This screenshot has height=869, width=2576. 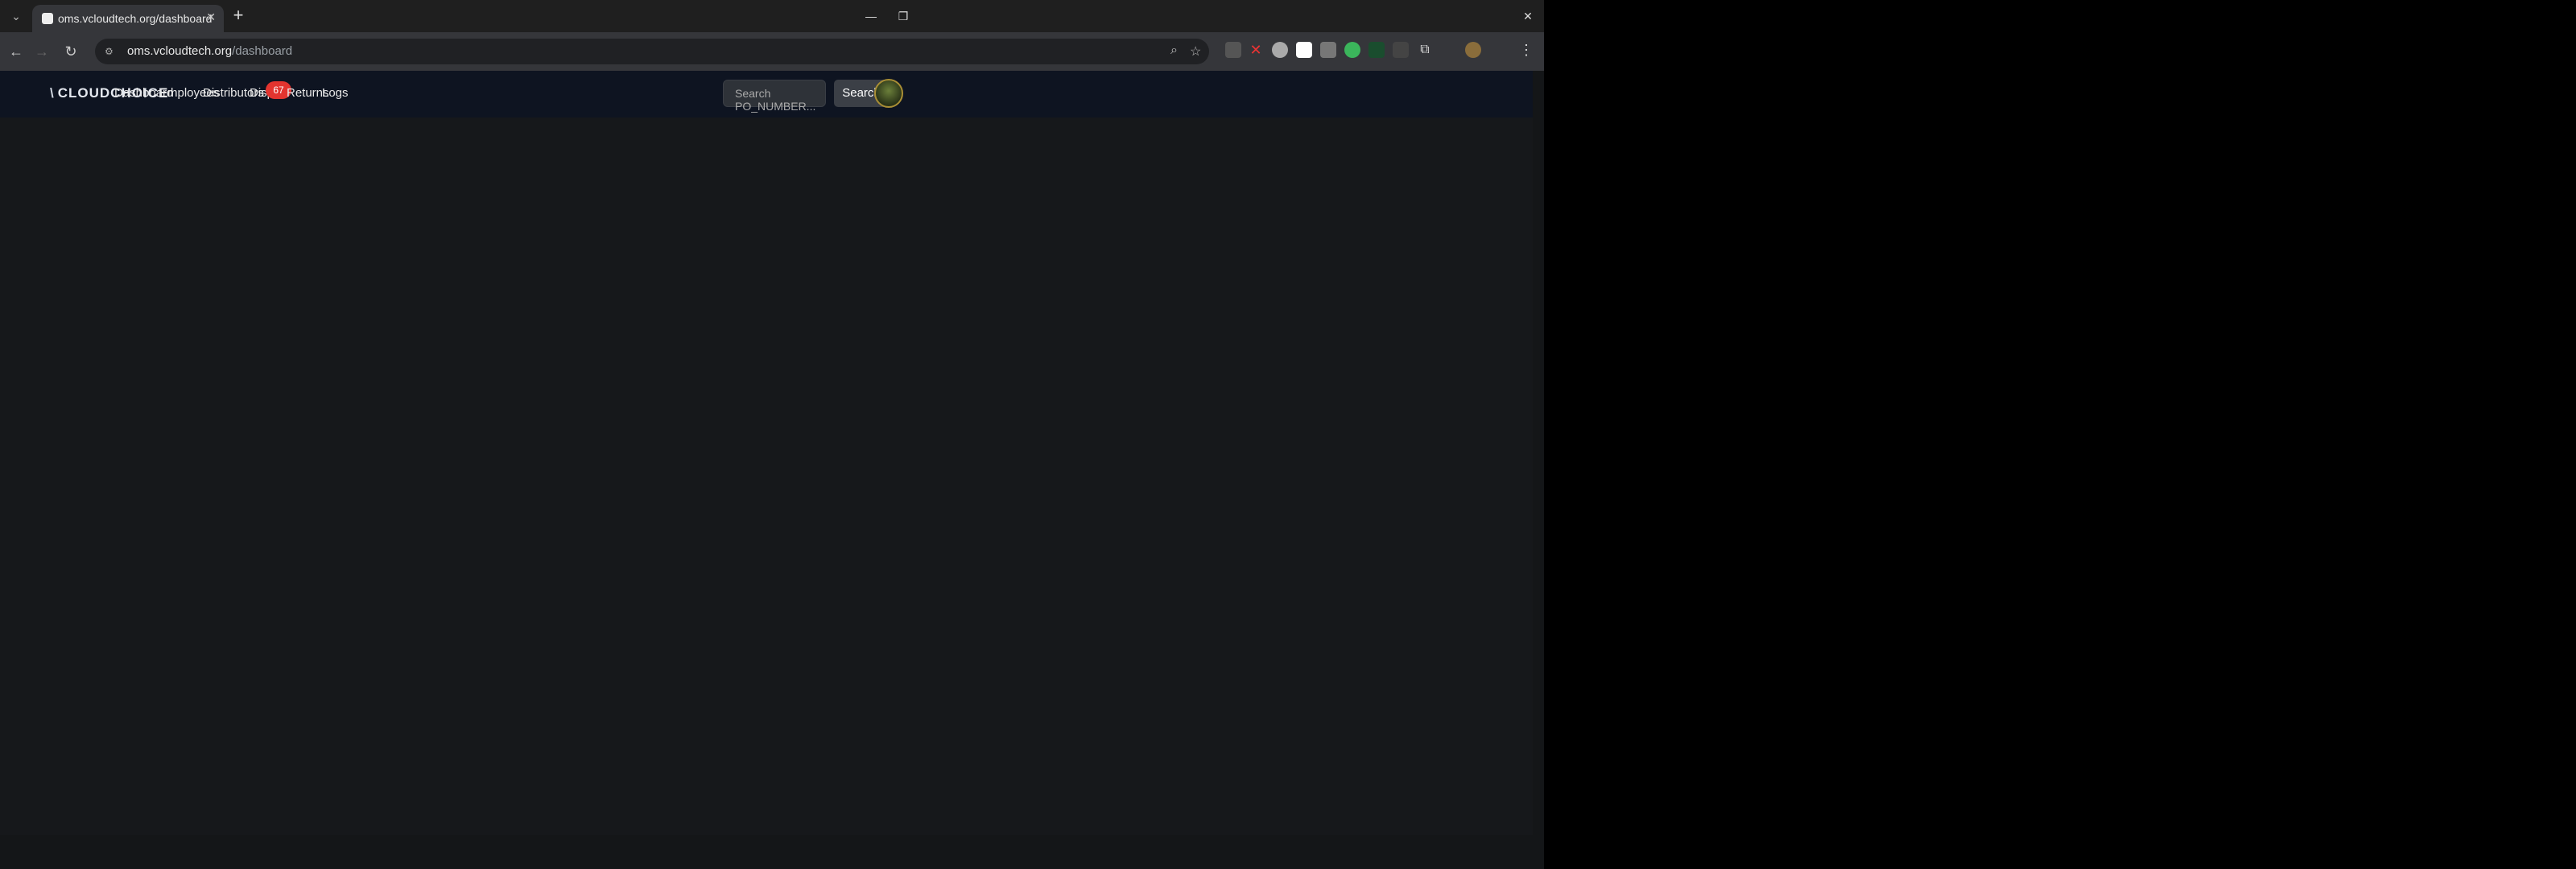 What do you see at coordinates (871, 16) in the screenshot?
I see `minimize-icon: —` at bounding box center [871, 16].